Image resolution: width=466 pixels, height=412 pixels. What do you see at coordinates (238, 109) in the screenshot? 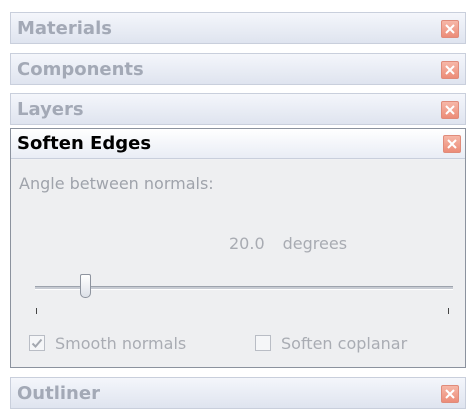
I see `layers-panel-header: Layers` at bounding box center [238, 109].